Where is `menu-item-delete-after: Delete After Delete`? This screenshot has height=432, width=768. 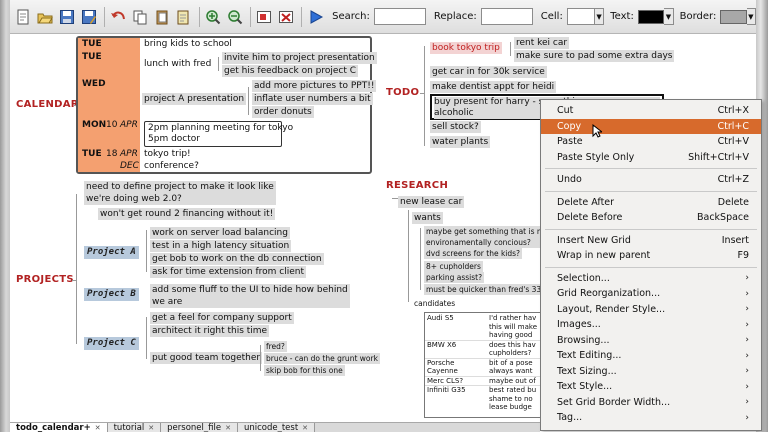
menu-item-delete-after: Delete After Delete is located at coordinates (651, 203).